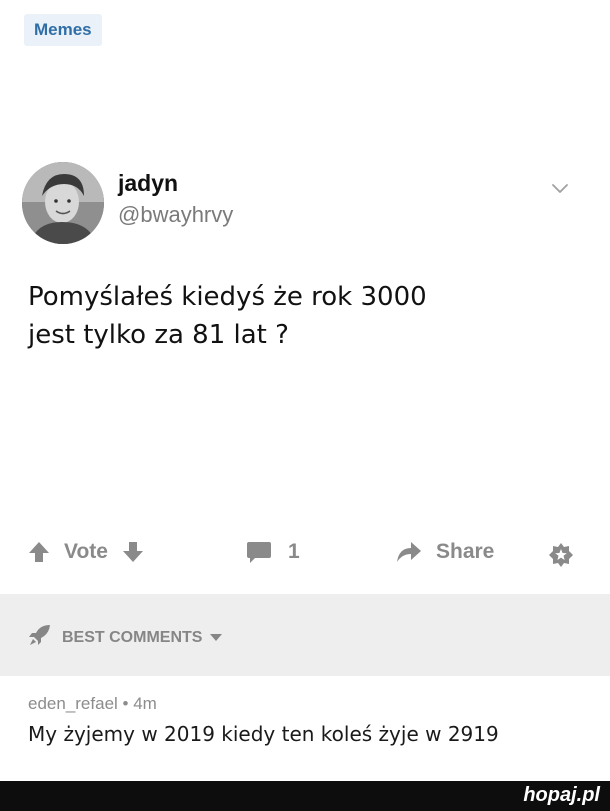 Image resolution: width=610 pixels, height=811 pixels. Describe the element at coordinates (73, 703) in the screenshot. I see `comment-author: eden_refael` at that location.